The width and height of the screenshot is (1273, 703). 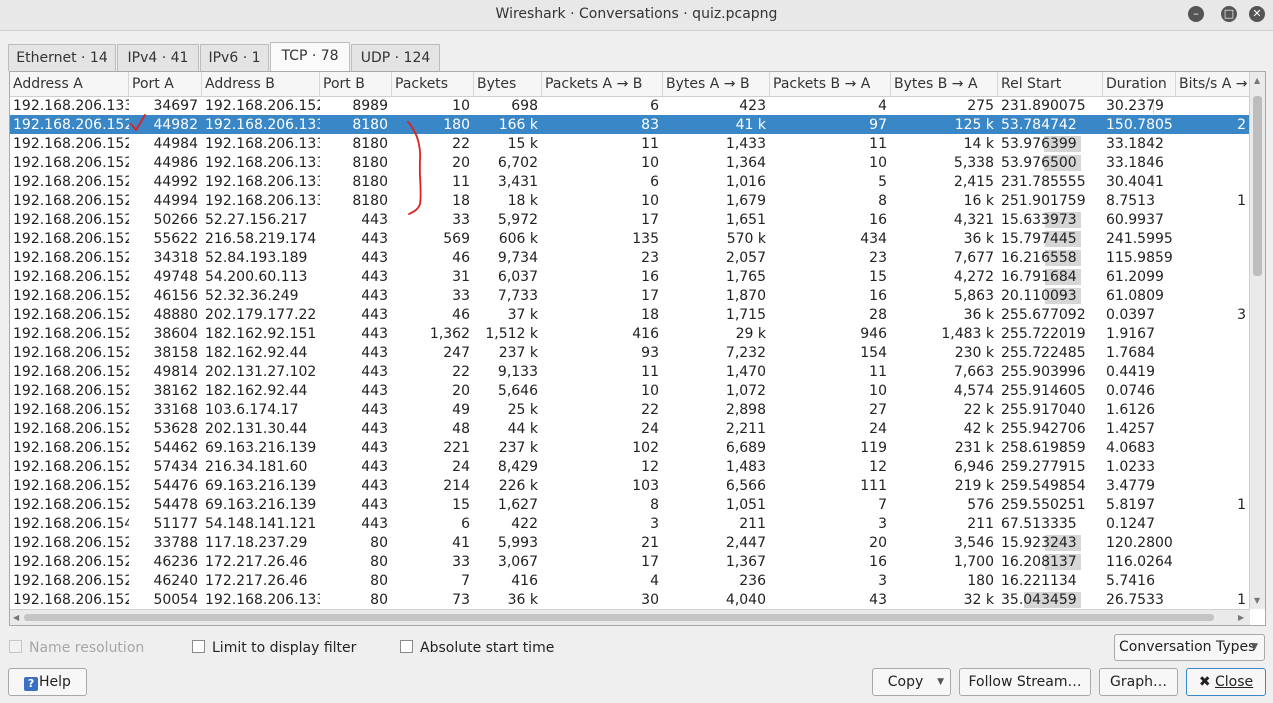 I want to click on scroll-up-icon: ▲, so click(x=1257, y=80).